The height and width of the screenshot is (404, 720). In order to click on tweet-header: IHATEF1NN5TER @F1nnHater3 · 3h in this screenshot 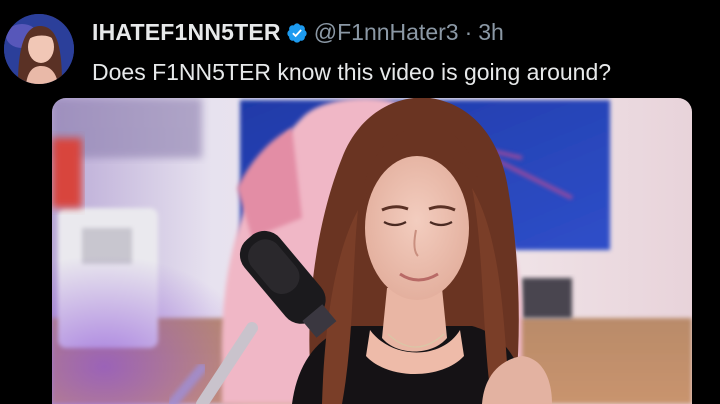, I will do `click(298, 32)`.